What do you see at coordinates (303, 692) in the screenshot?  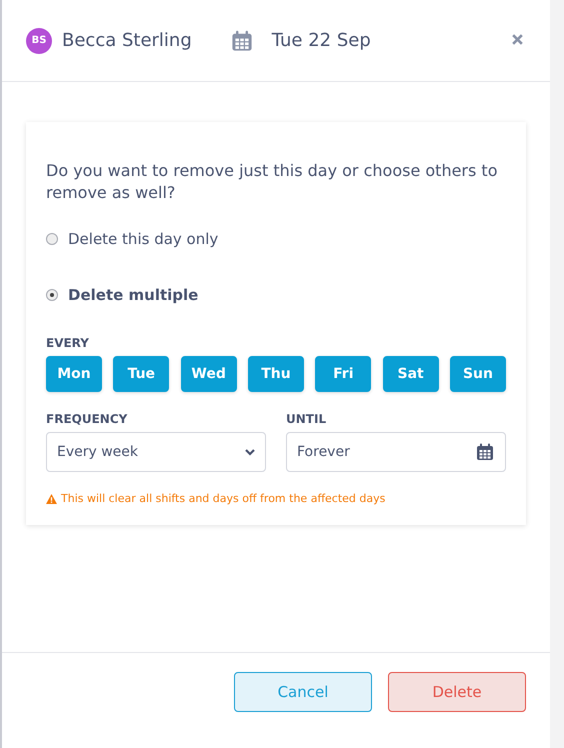 I see `cancel-button: Cancel` at bounding box center [303, 692].